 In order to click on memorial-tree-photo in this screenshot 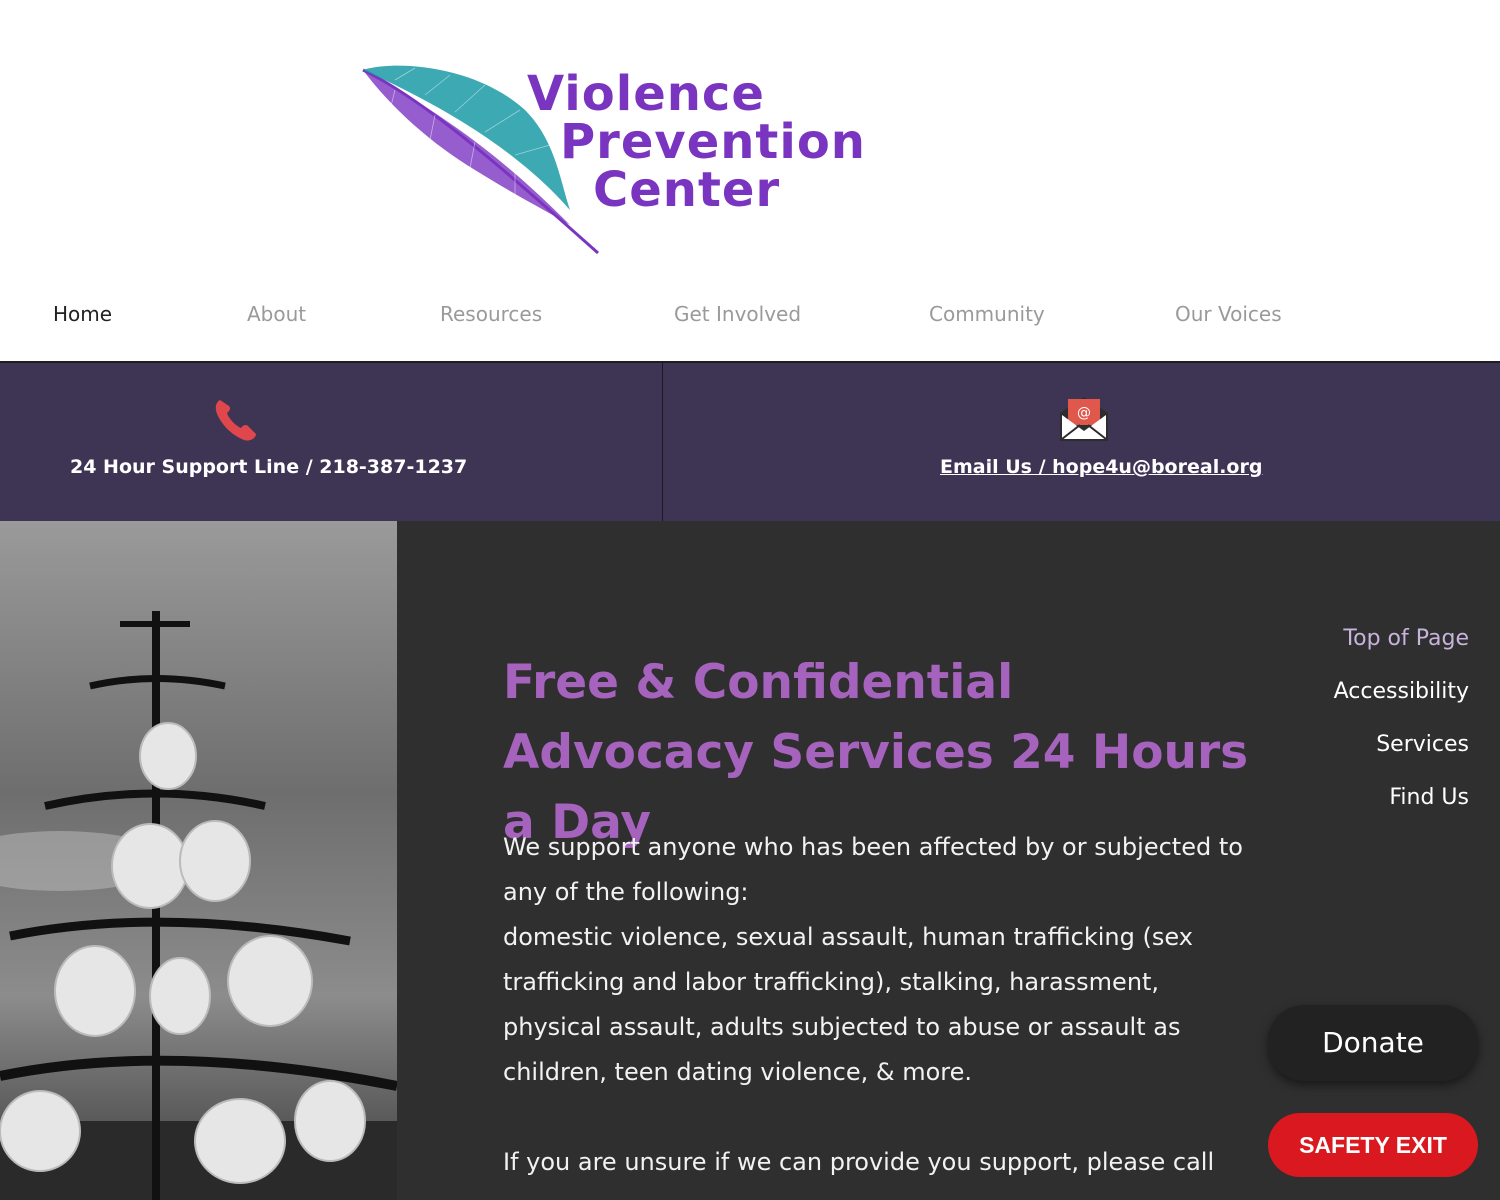, I will do `click(198, 860)`.